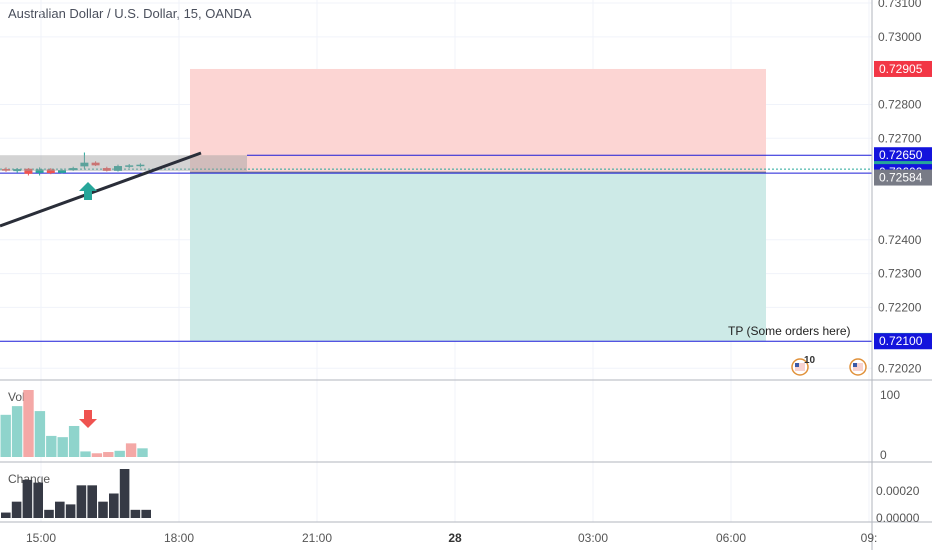 The image size is (932, 550). What do you see at coordinates (900, 5) in the screenshot?
I see `price-axis-tick: 0.73100` at bounding box center [900, 5].